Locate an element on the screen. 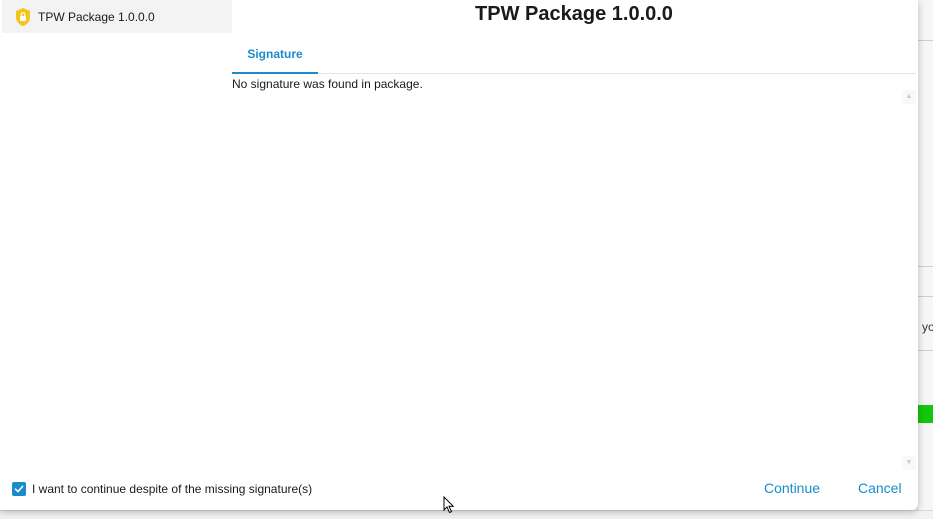  package-list-item-label: TPW Package 1.0.0.0 is located at coordinates (96, 16).